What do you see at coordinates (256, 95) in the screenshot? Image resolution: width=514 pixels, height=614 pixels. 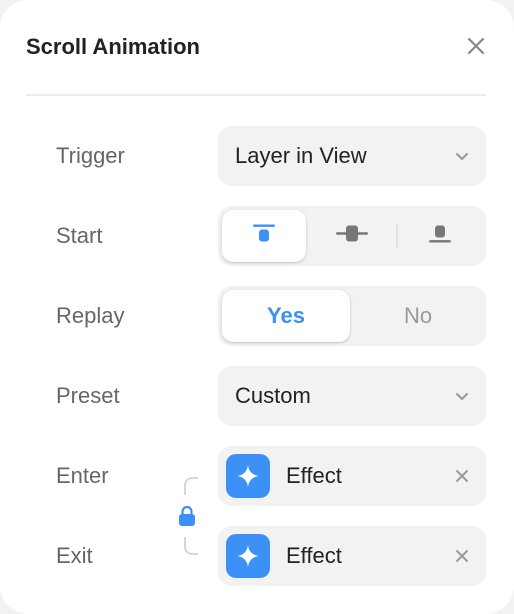 I see `header-divider` at bounding box center [256, 95].